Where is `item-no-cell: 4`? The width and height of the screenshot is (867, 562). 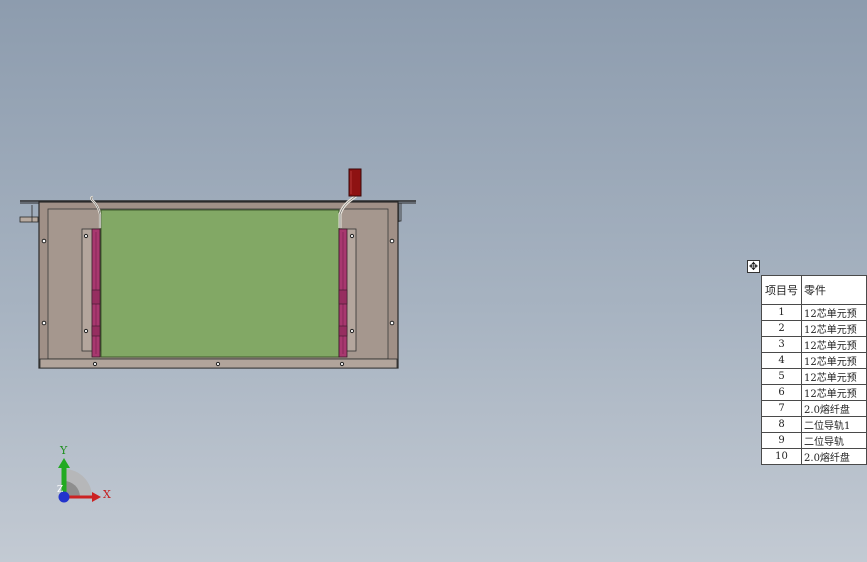
item-no-cell: 4 is located at coordinates (781, 360).